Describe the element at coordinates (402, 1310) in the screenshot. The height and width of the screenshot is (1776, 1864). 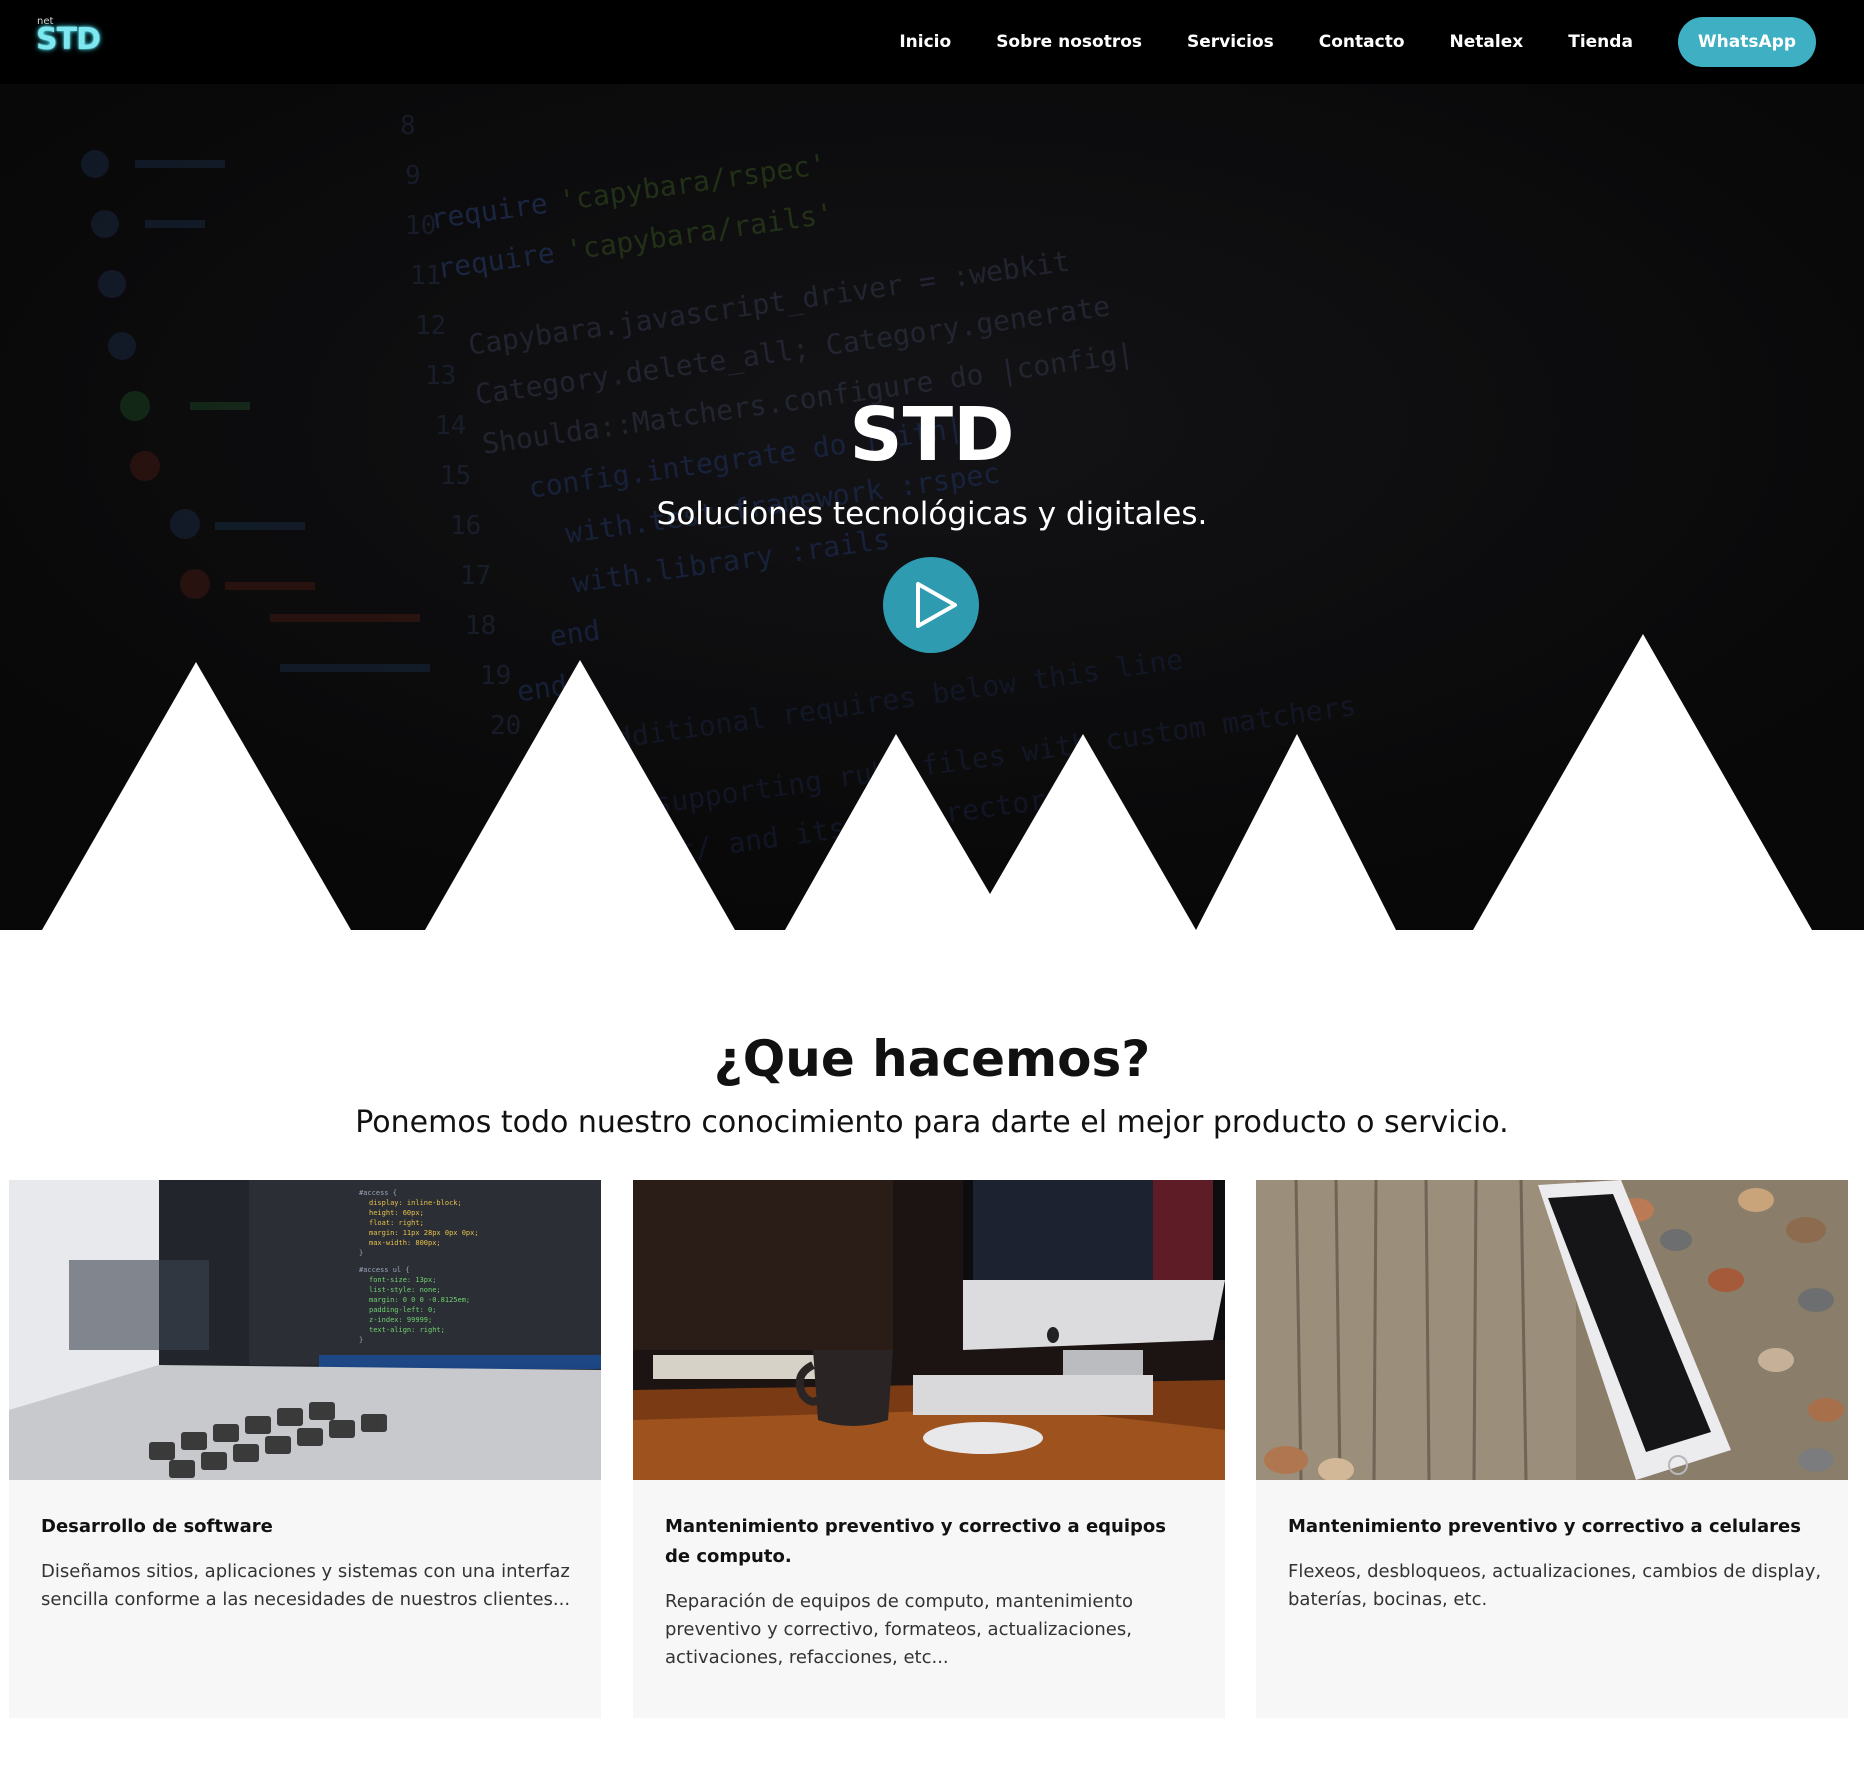
I see `svg-text: padding-left: 0;` at that location.